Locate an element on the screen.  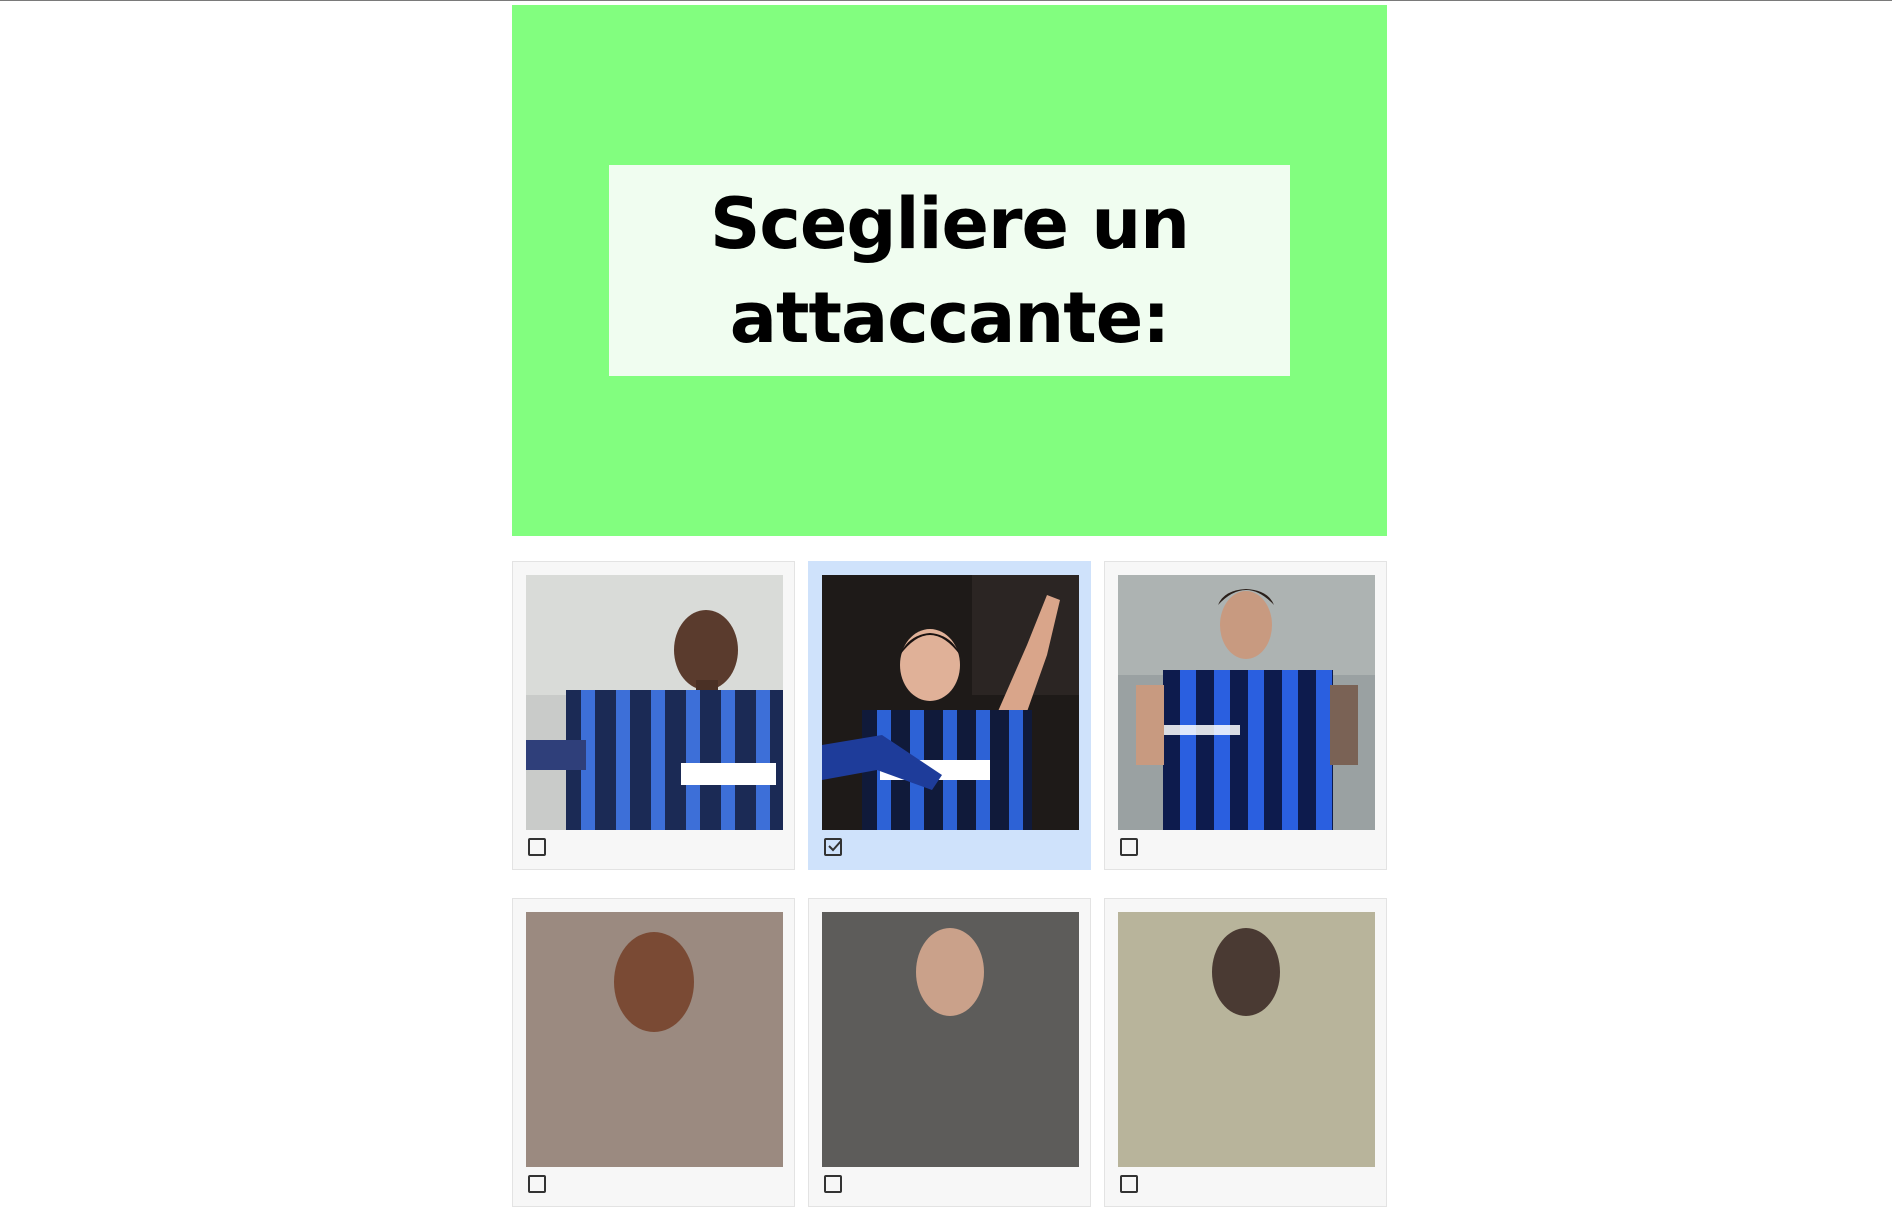
top-divider is located at coordinates (946, 0).